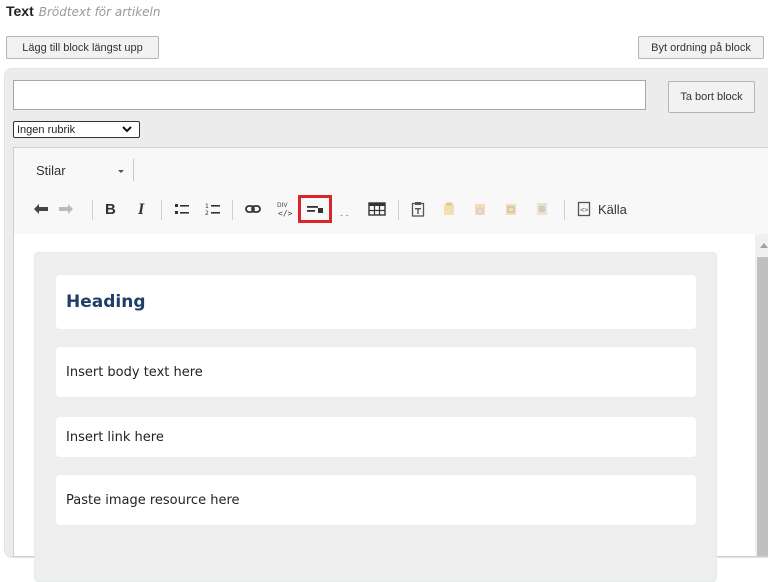 This screenshot has height=582, width=768. I want to click on remove-block-button: Ta bort block, so click(711, 97).